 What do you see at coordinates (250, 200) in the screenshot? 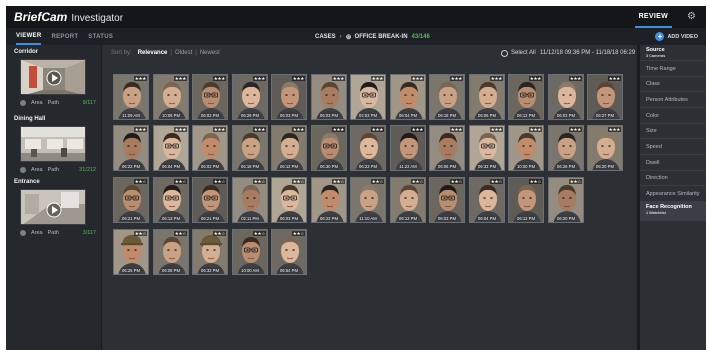
I see `face-result: ★★☆ 02:11 PM` at bounding box center [250, 200].